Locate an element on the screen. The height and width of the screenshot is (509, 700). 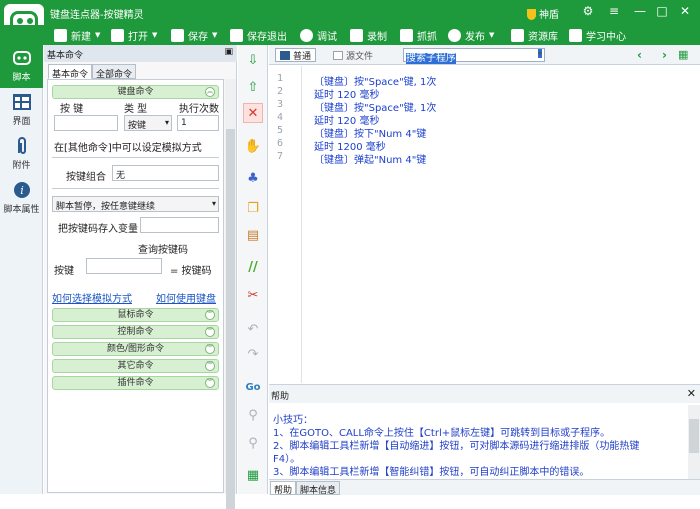
tab-basic-commands: 基本命令 is located at coordinates (70, 72).